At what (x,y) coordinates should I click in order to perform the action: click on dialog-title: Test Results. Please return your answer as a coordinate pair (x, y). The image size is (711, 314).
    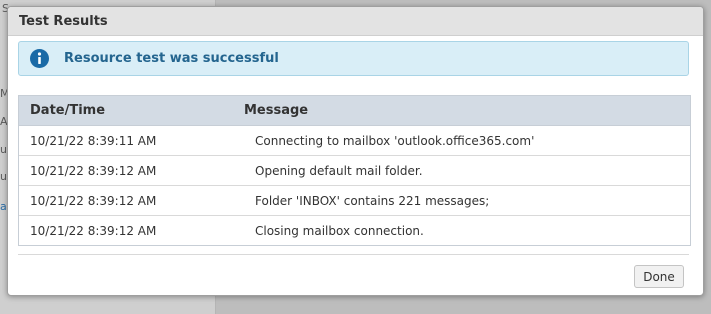
    Looking at the image, I should click on (63, 21).